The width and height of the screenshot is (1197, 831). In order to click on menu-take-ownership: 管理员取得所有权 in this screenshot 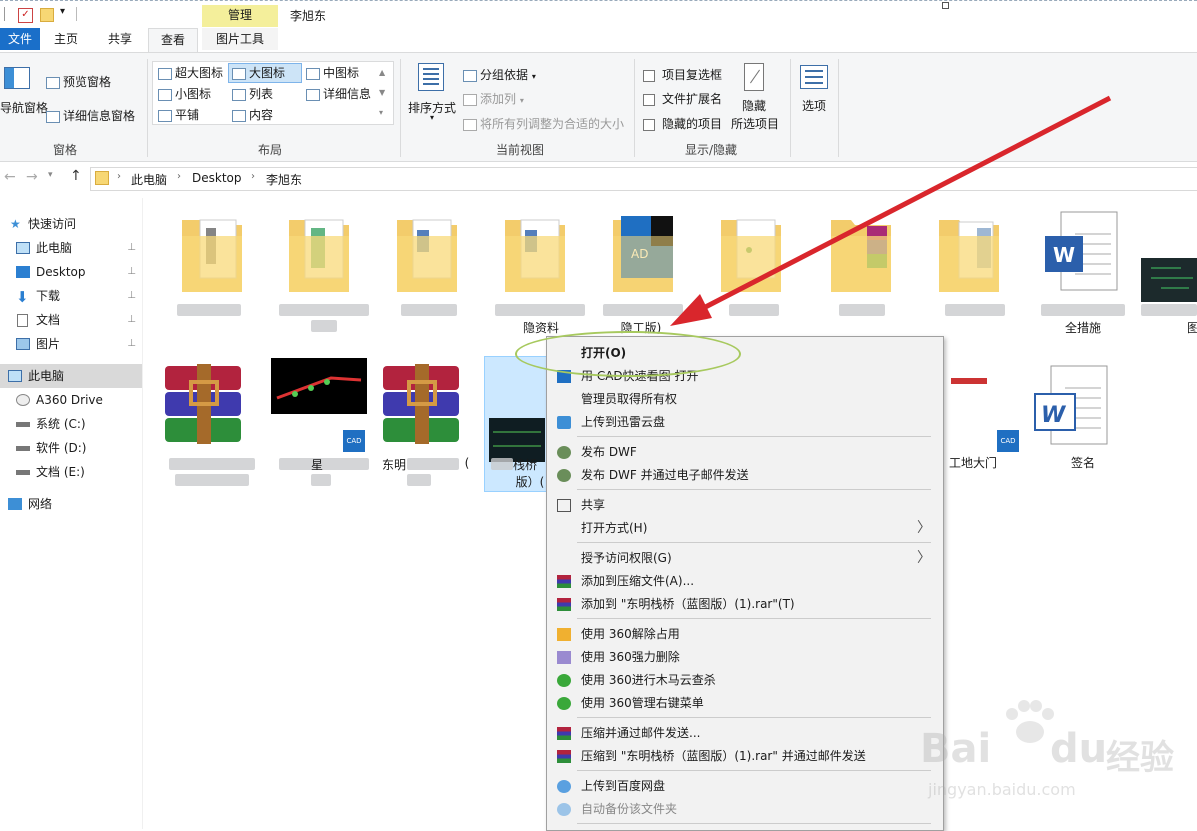, I will do `click(745, 399)`.